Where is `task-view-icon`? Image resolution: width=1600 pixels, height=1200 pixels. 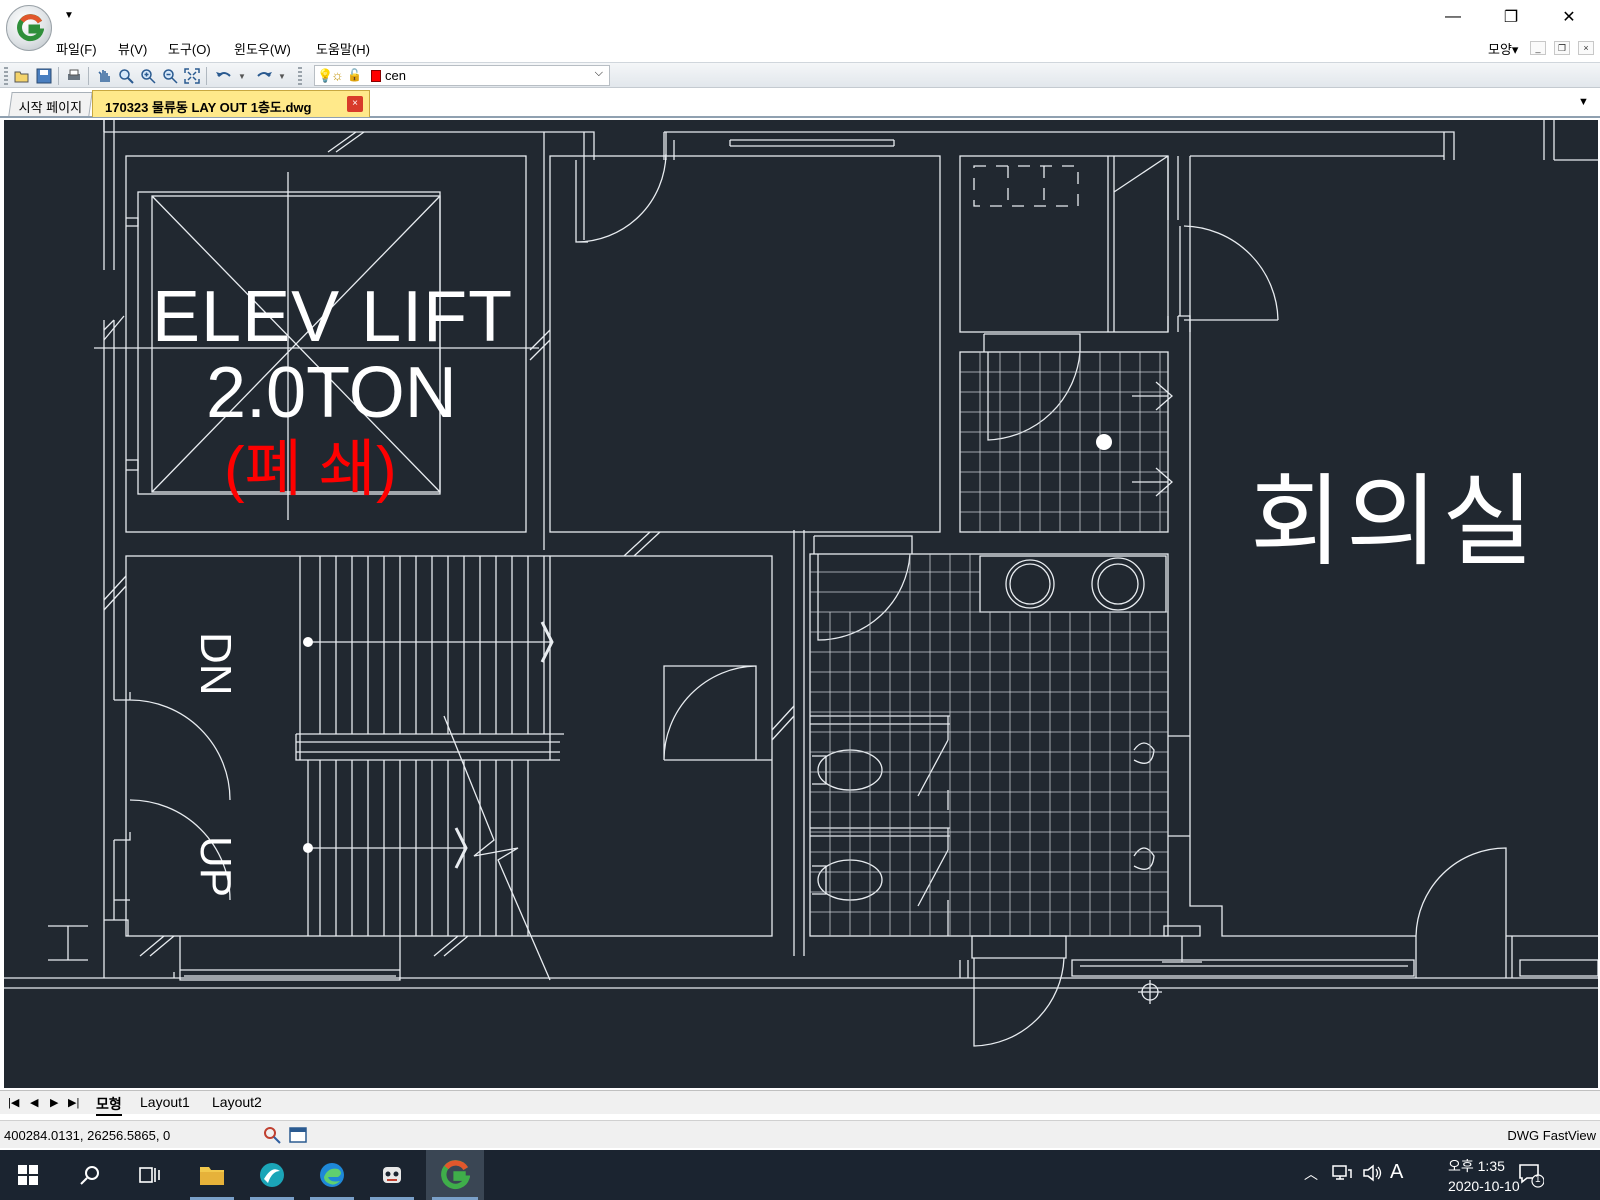
task-view-icon is located at coordinates (150, 1175).